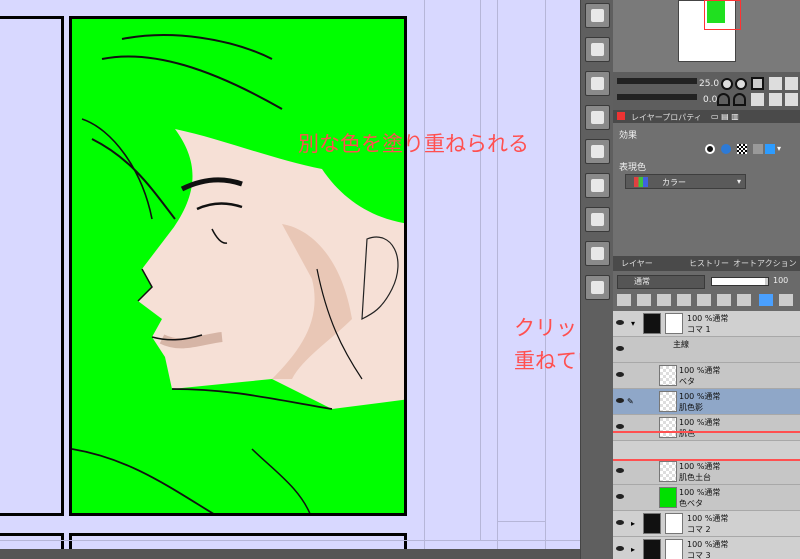  I want to click on expression-color-value: カラー, so click(674, 182).